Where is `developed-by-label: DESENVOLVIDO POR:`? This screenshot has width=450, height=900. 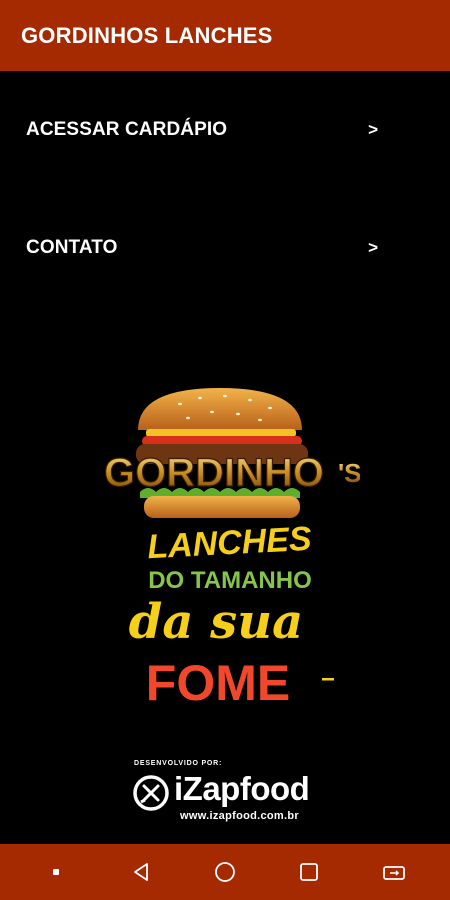
developed-by-label: DESENVOLVIDO POR: is located at coordinates (178, 763).